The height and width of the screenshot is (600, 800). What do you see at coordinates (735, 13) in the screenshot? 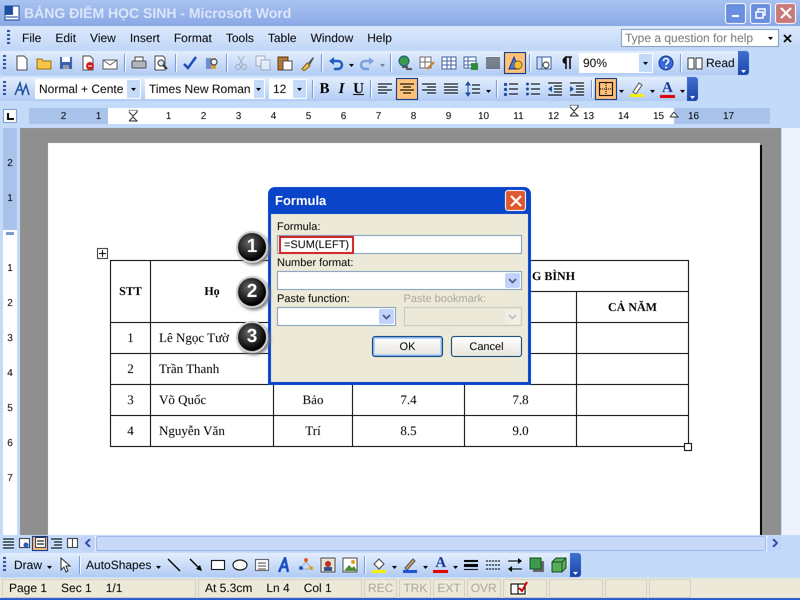
I see `minimize-button` at bounding box center [735, 13].